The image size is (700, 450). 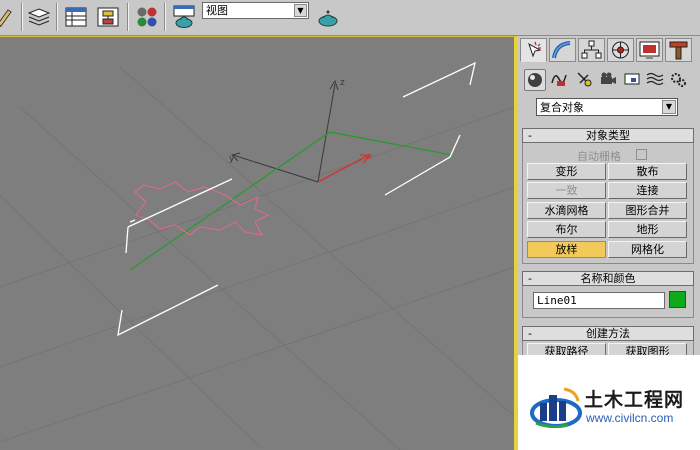 I want to click on name-and-color-title: 名称和颜色, so click(x=608, y=278).